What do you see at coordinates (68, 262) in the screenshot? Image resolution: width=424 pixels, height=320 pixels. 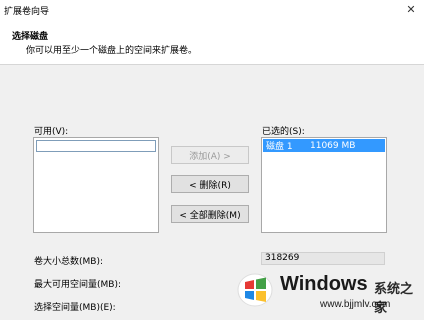 I see `total-size-label: 卷大小总数(MB):` at bounding box center [68, 262].